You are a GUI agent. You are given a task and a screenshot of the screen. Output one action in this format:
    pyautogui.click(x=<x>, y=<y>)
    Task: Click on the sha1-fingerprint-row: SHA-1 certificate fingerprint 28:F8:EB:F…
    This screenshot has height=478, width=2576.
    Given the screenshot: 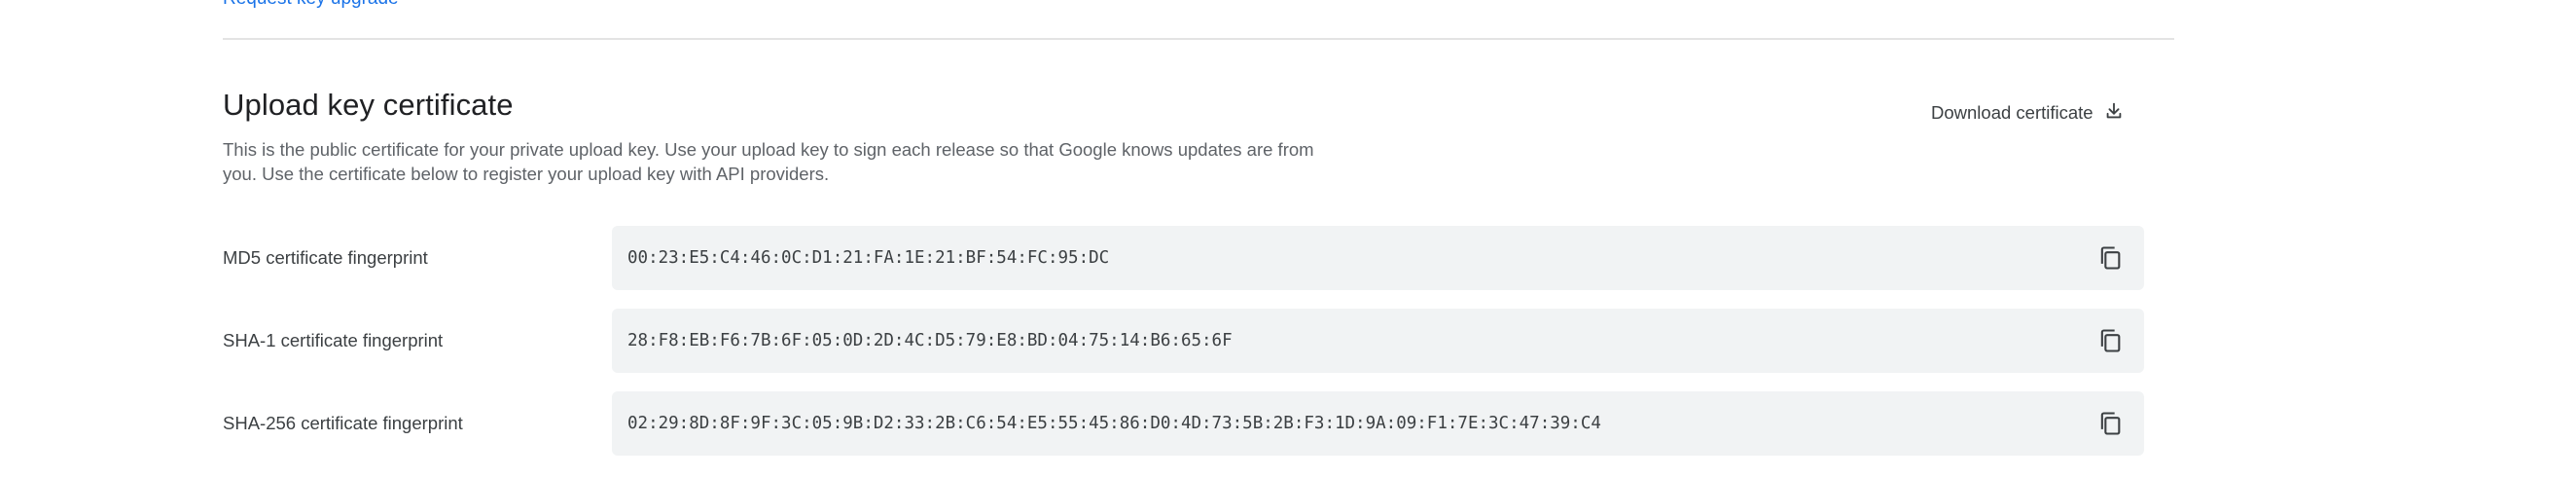 What is the action you would take?
    pyautogui.click(x=1198, y=341)
    